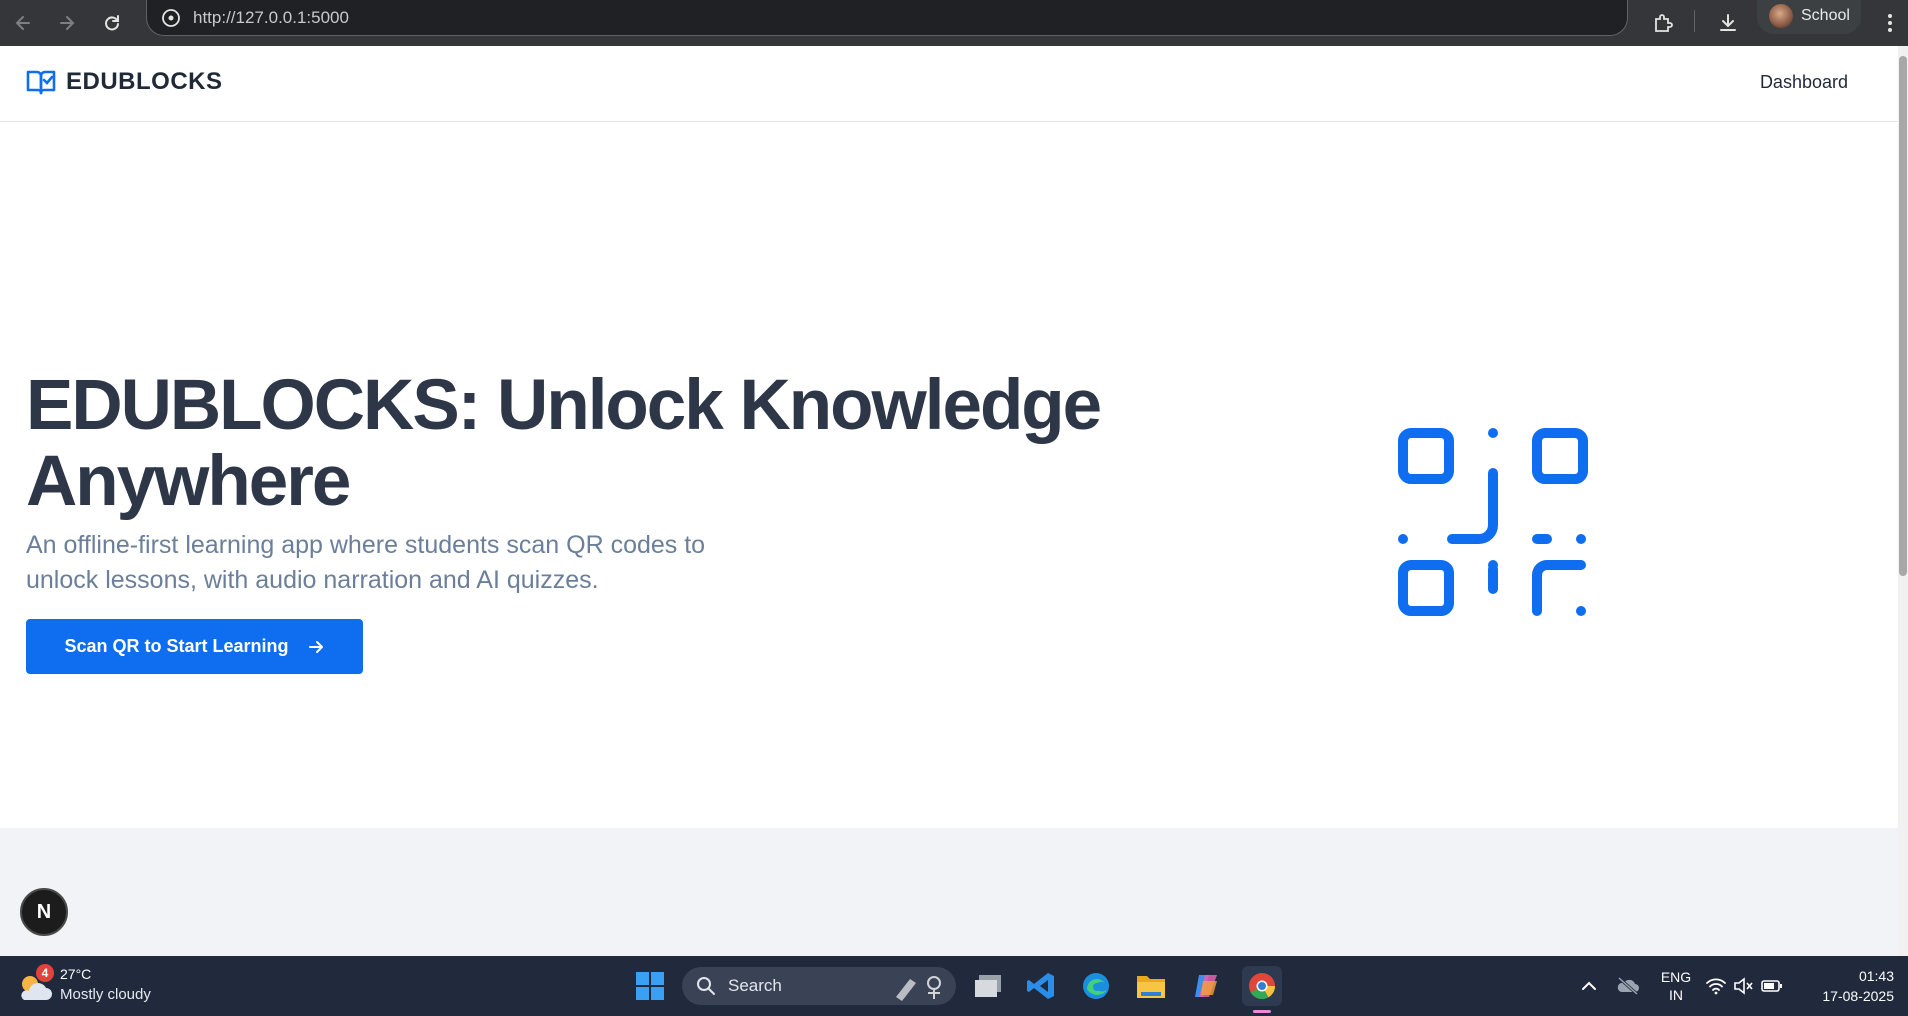  Describe the element at coordinates (819, 986) in the screenshot. I see `taskbar-search: Search` at that location.